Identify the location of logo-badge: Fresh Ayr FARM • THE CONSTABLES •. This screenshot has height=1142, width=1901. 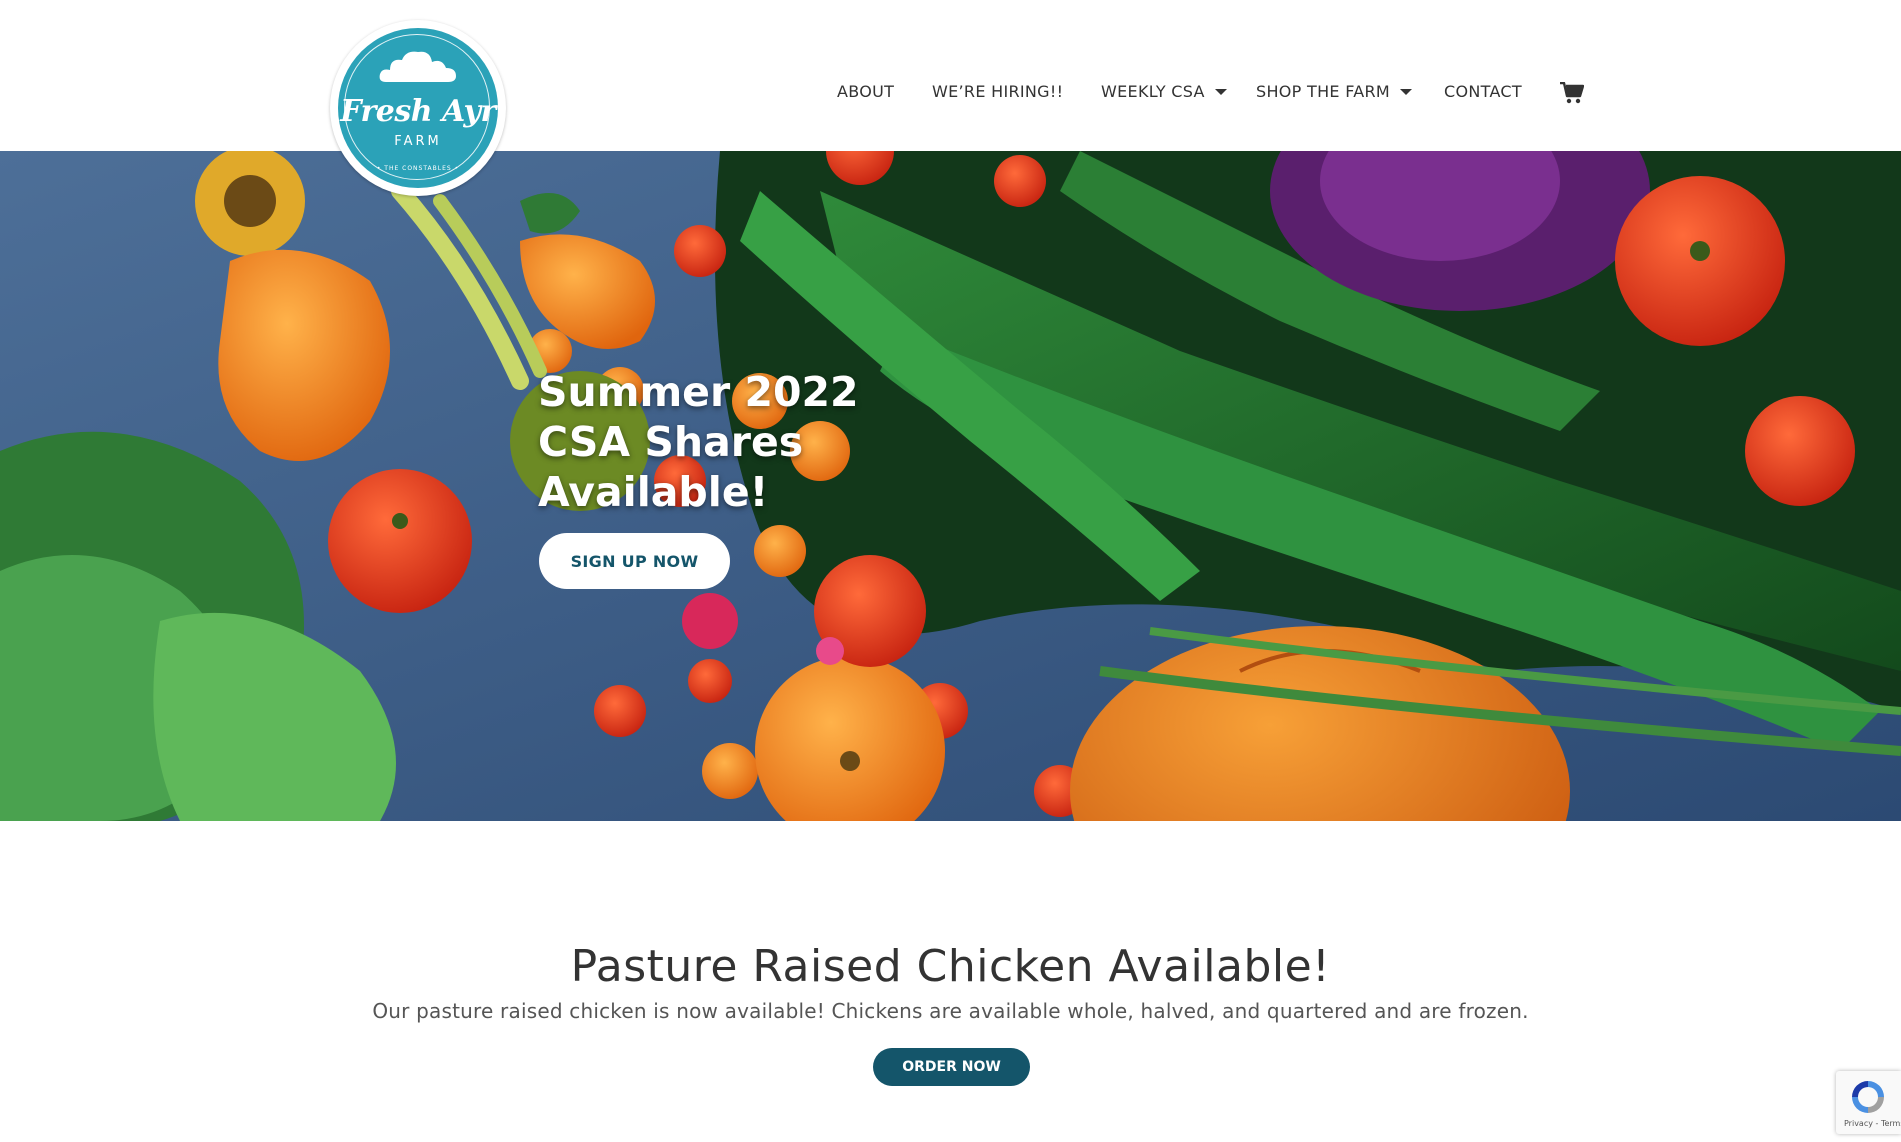
(418, 108).